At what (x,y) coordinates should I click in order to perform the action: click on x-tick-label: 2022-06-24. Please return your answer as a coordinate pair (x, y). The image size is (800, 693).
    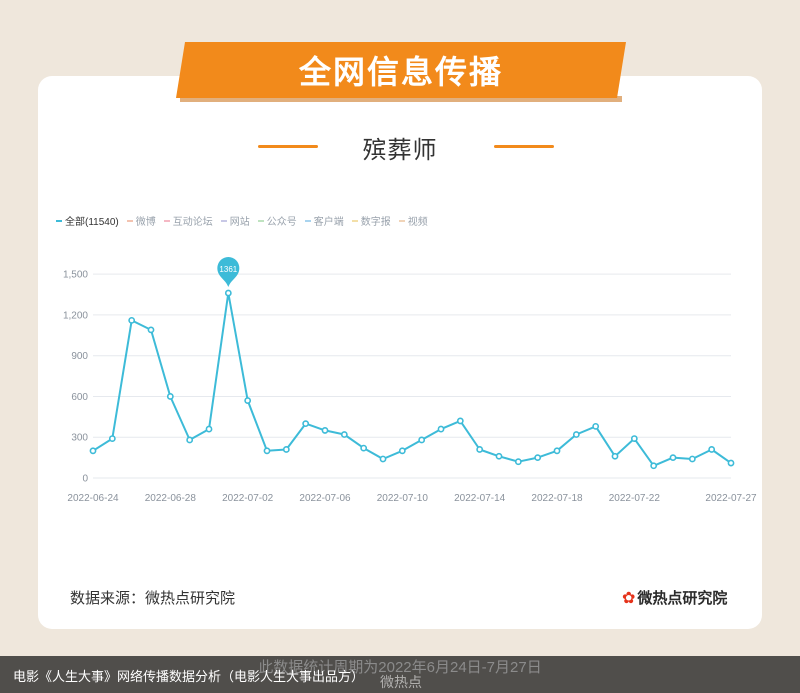
    Looking at the image, I should click on (93, 498).